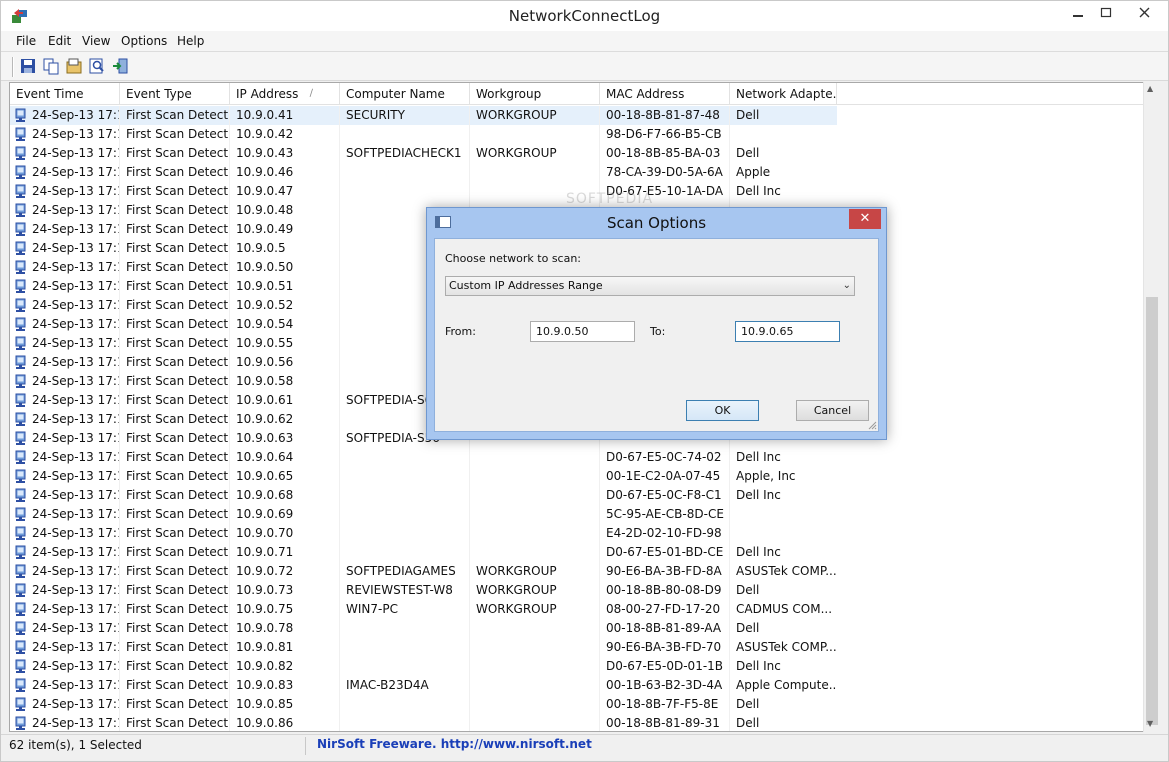  I want to click on network-select: Custom IP Addresses Range ⌄, so click(650, 286).